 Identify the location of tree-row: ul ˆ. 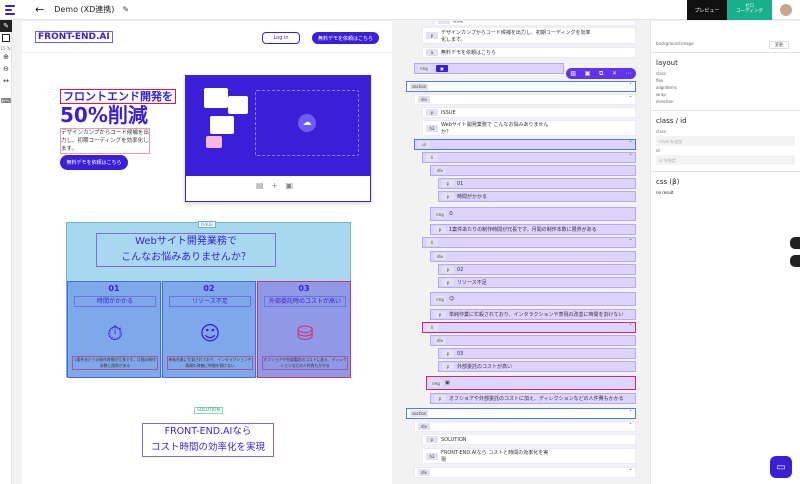
(525, 144).